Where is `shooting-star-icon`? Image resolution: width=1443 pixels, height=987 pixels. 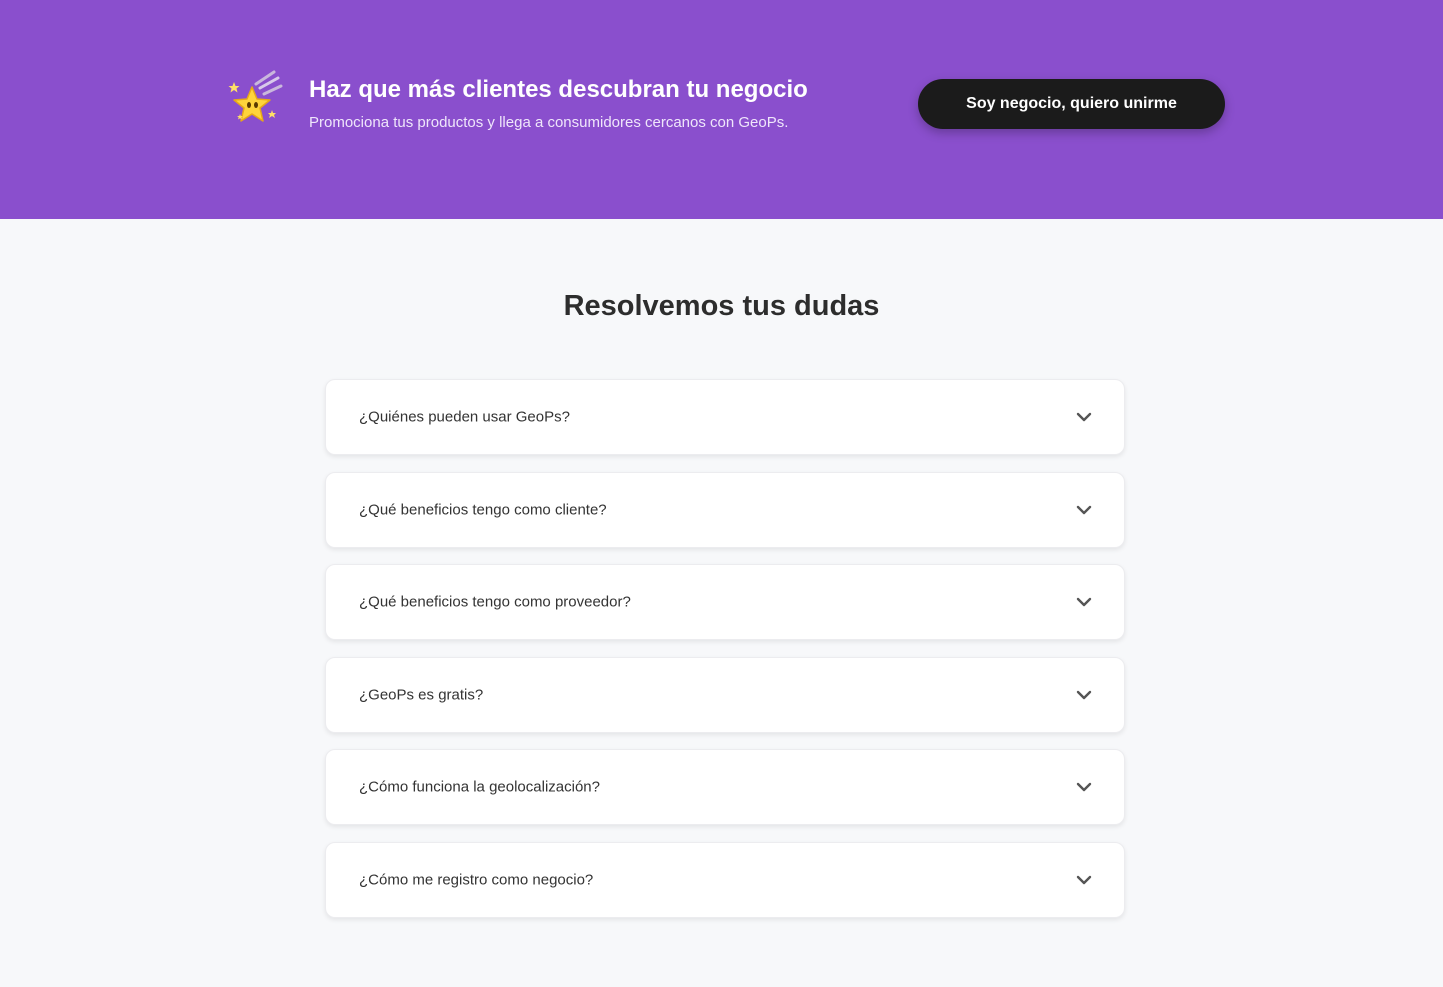
shooting-star-icon is located at coordinates (255, 96).